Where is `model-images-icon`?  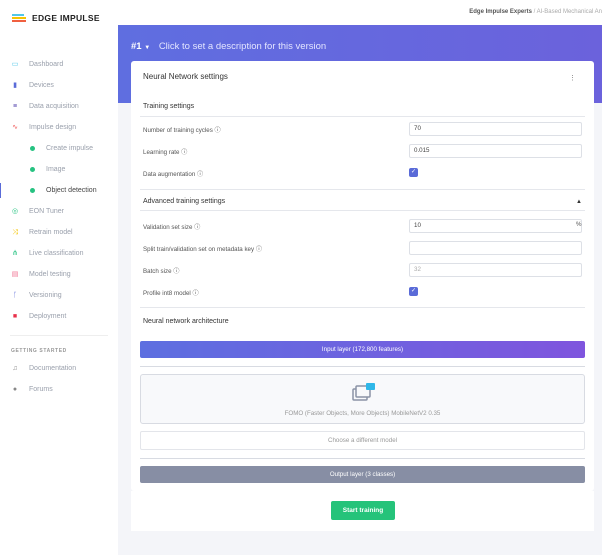 model-images-icon is located at coordinates (363, 392).